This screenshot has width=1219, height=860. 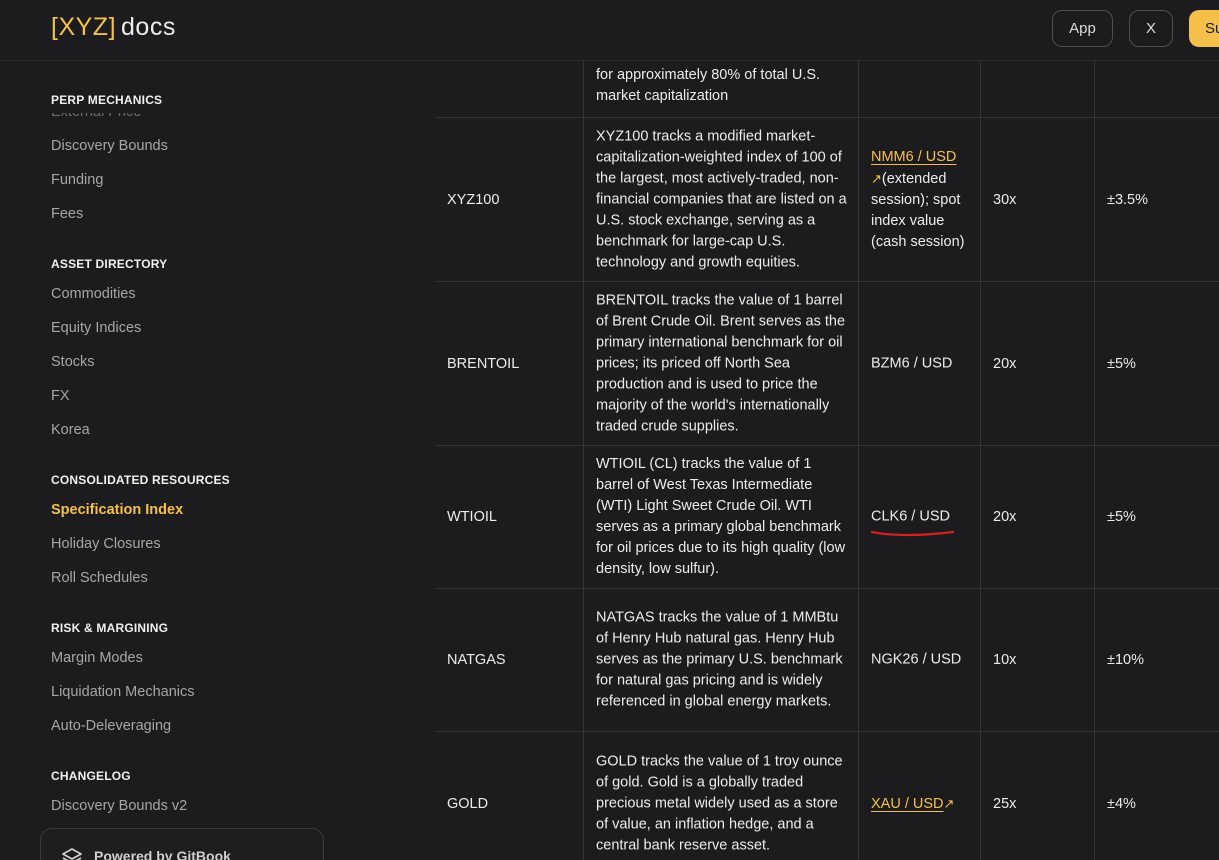 I want to click on bounds-cell: ±3.5%, so click(x=1156, y=199).